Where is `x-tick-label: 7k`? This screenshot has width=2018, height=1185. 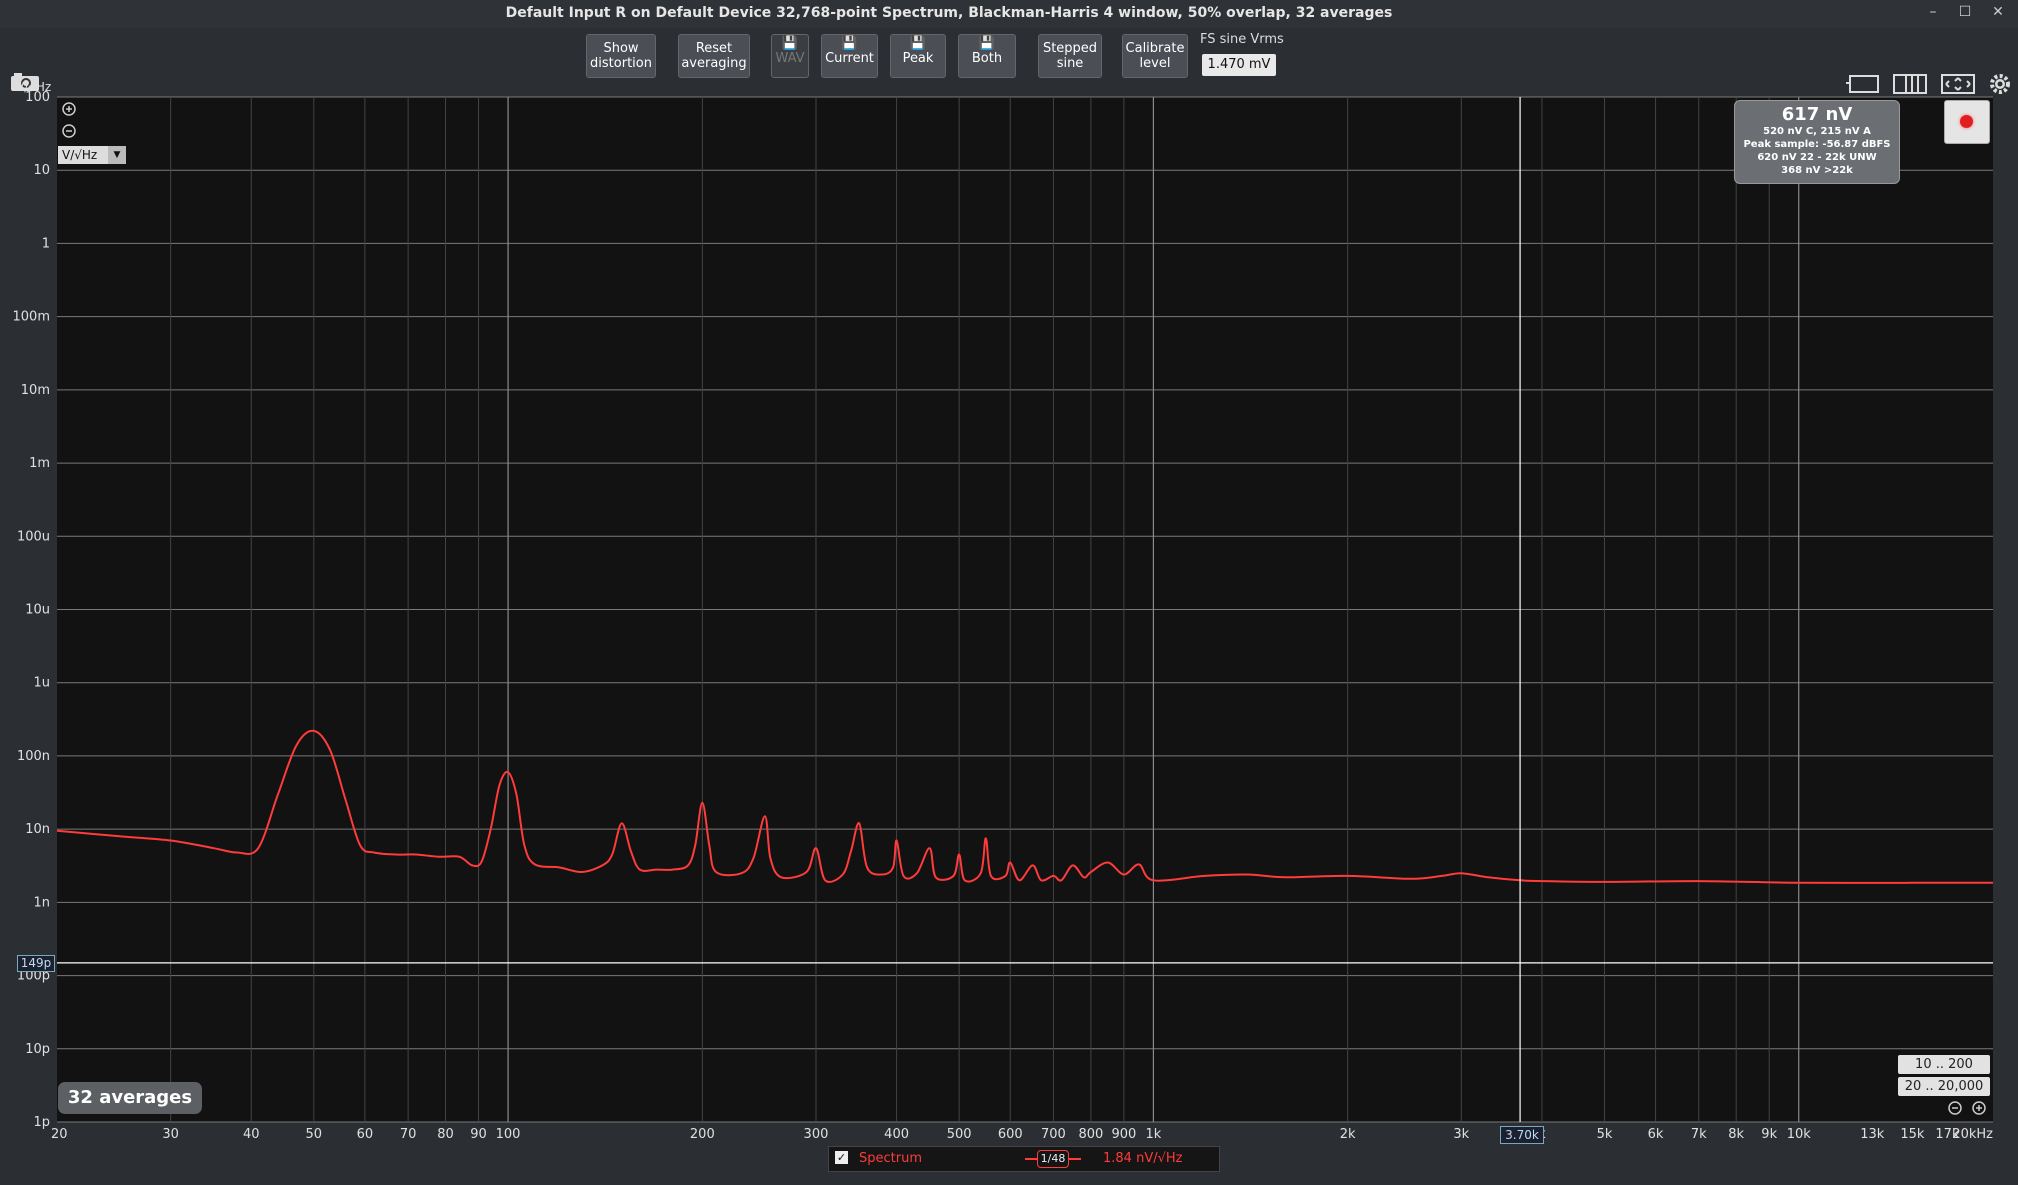
x-tick-label: 7k is located at coordinates (1699, 1134).